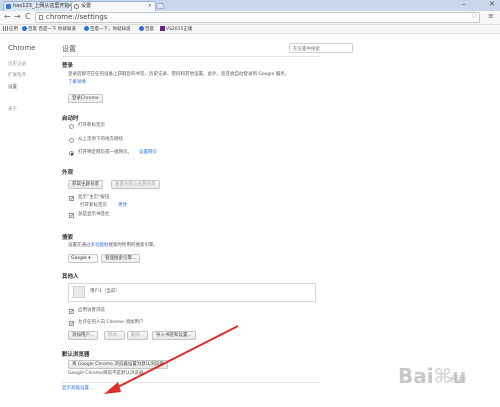  What do you see at coordinates (70, 119) in the screenshot?
I see `section-heading-startup: 启动时` at bounding box center [70, 119].